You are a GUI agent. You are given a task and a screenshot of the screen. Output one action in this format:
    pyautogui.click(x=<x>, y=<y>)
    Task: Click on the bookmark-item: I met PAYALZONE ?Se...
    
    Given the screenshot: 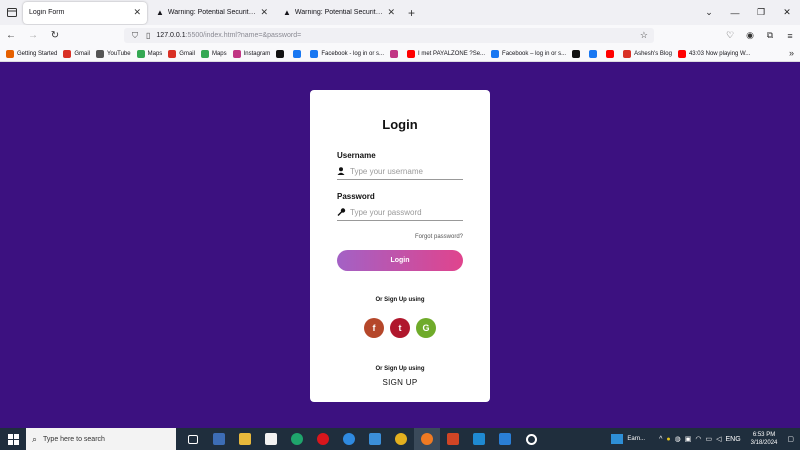 What is the action you would take?
    pyautogui.click(x=446, y=53)
    